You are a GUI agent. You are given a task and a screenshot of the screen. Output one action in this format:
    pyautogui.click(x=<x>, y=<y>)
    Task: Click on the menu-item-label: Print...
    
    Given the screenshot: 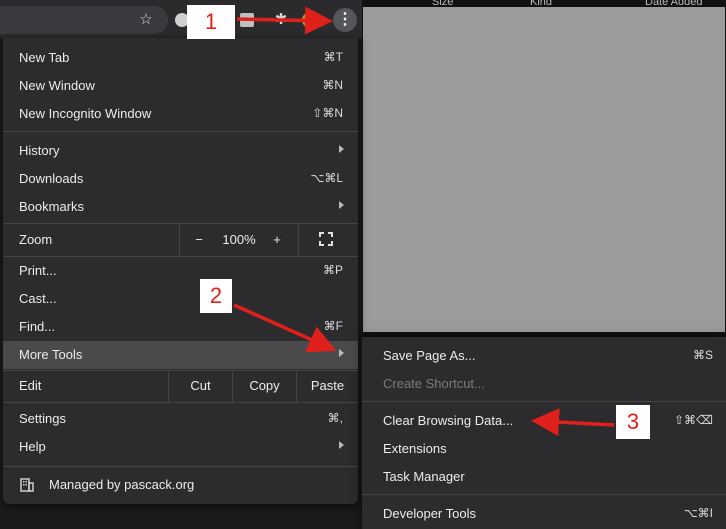 What is the action you would take?
    pyautogui.click(x=38, y=270)
    